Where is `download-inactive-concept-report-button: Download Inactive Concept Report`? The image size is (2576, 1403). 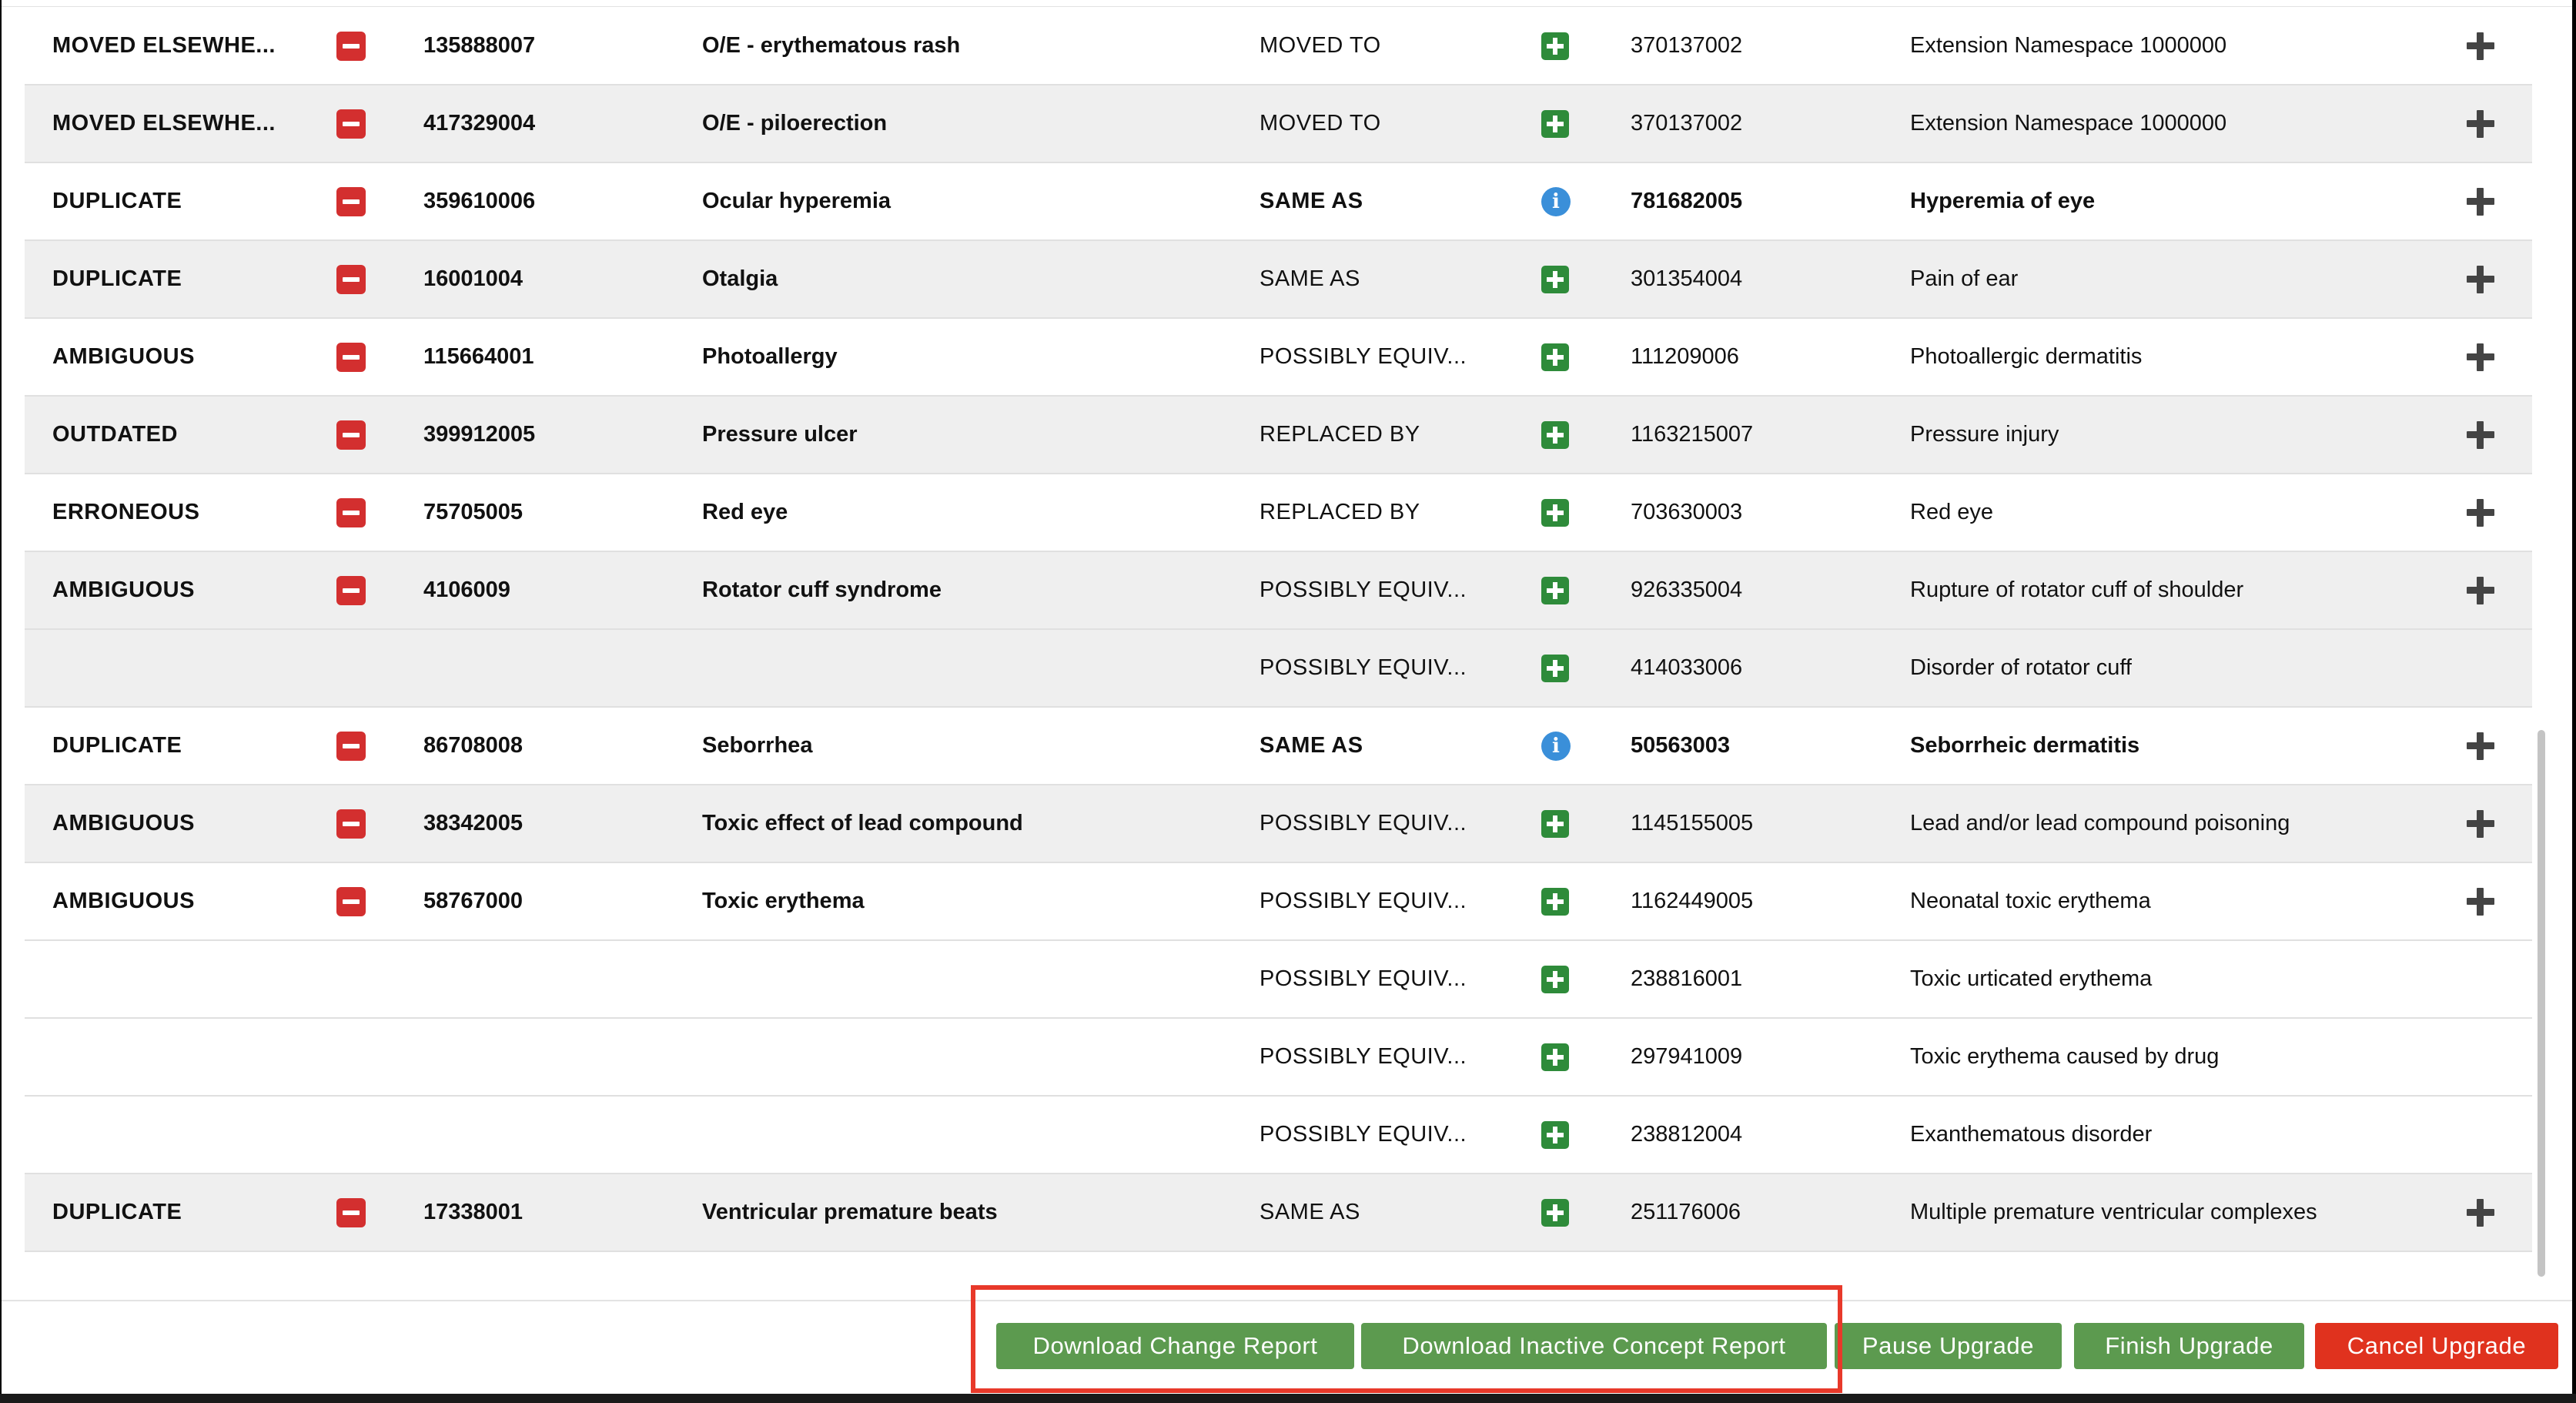
download-inactive-concept-report-button: Download Inactive Concept Report is located at coordinates (1594, 1346).